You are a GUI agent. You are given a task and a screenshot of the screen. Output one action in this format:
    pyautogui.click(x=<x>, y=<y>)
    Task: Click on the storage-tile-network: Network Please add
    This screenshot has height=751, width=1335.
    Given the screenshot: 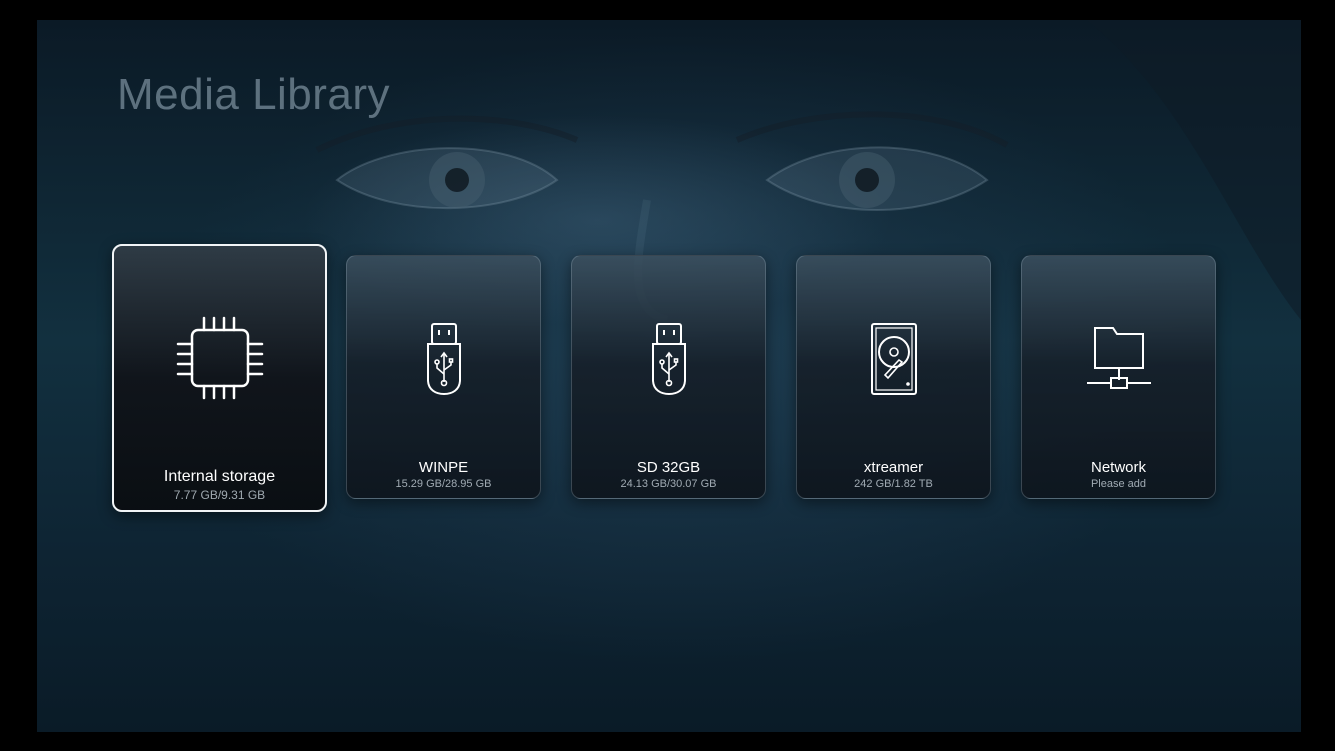 What is the action you would take?
    pyautogui.click(x=1118, y=377)
    